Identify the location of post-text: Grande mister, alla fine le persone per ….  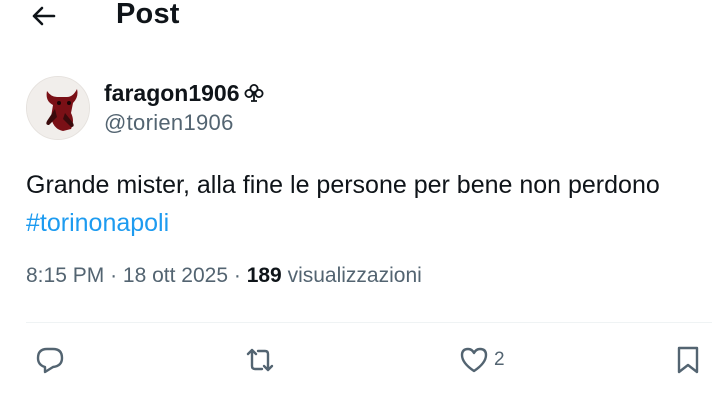
(343, 185).